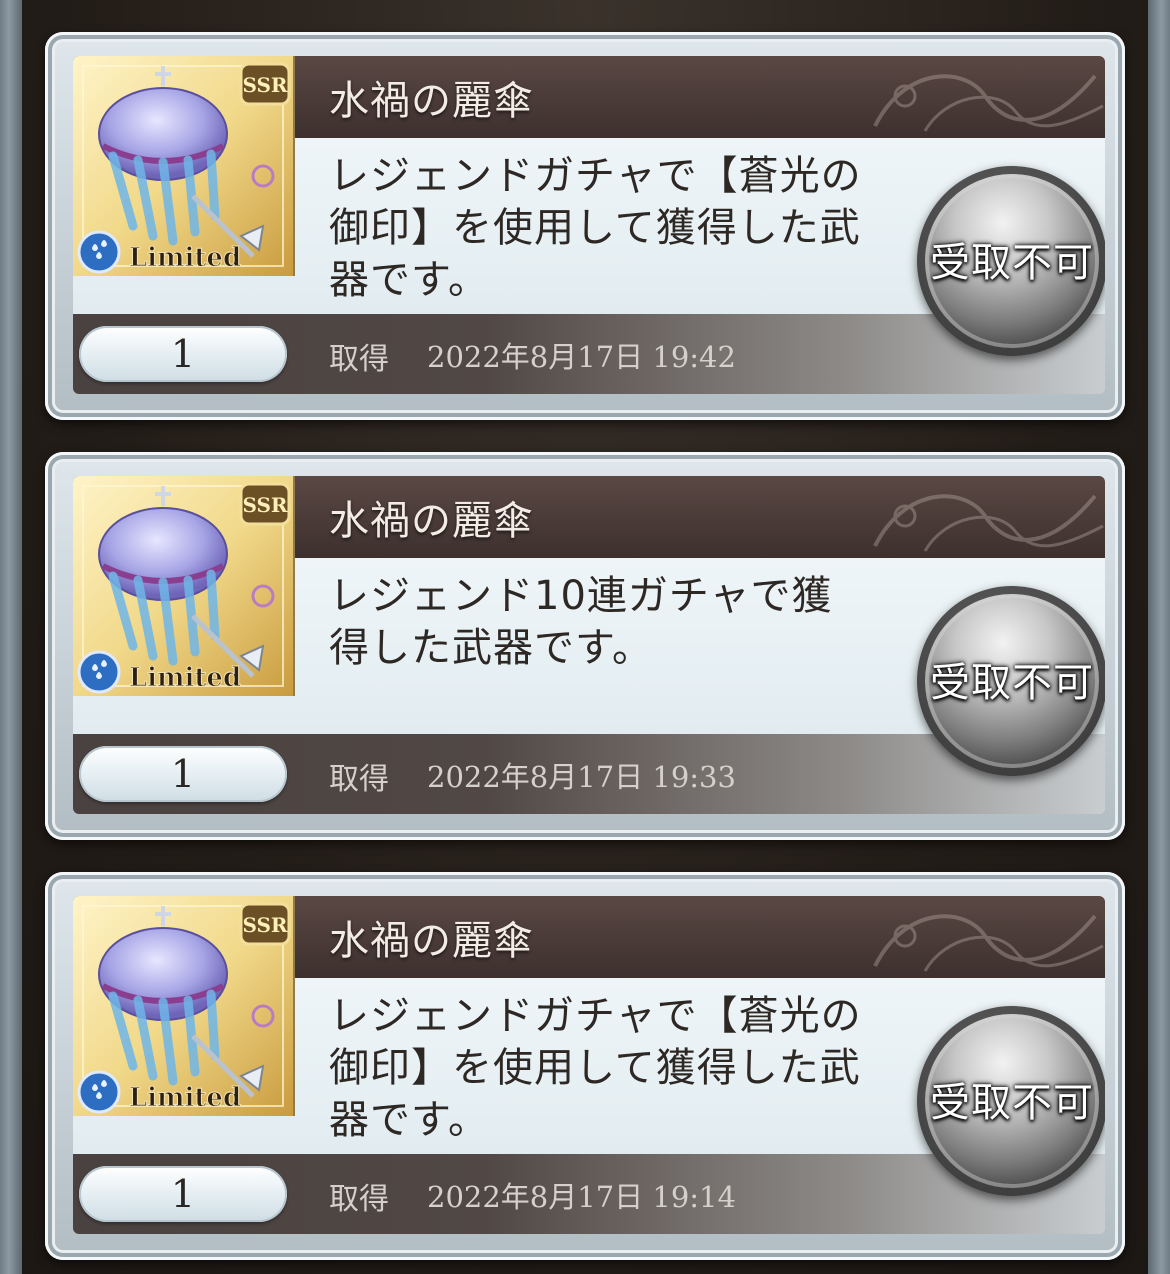 The width and height of the screenshot is (1170, 1274). I want to click on left-frame-edge, so click(11, 637).